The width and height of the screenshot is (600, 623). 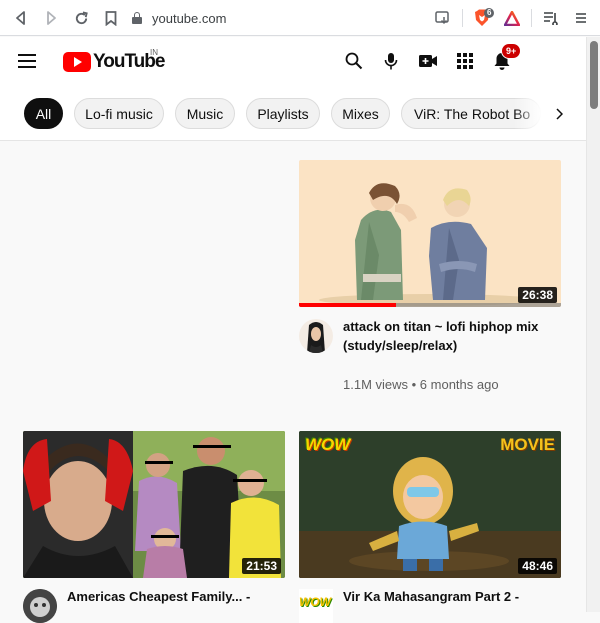 I want to click on playlist-icon, so click(x=551, y=18).